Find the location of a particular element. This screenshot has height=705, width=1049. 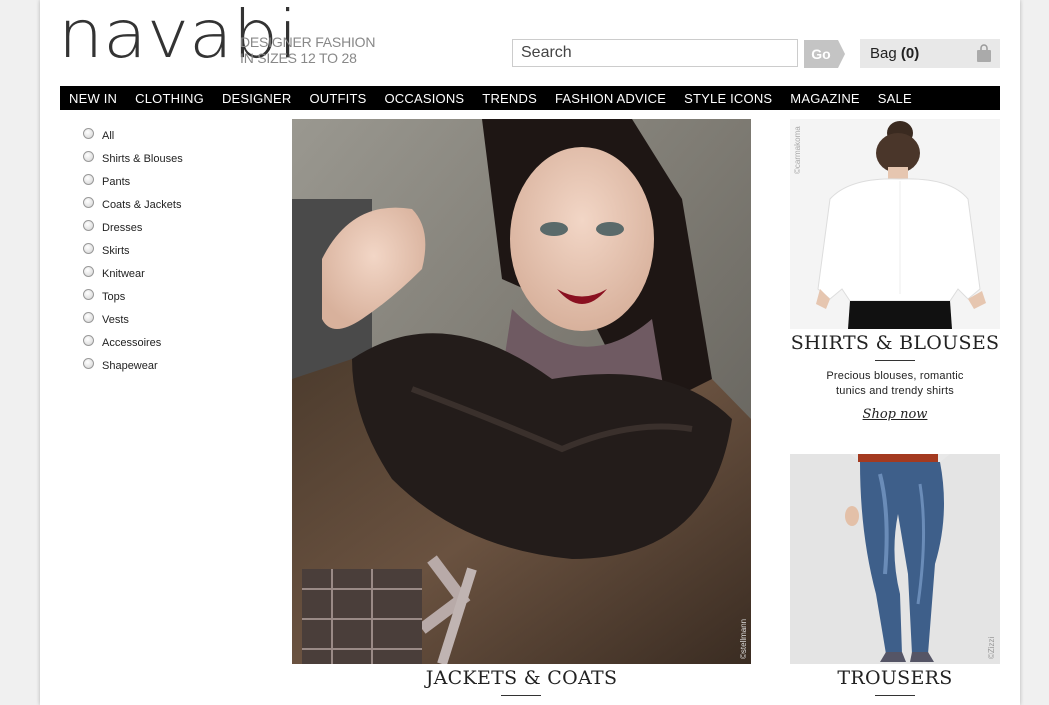

filter-label: Tops is located at coordinates (114, 296).